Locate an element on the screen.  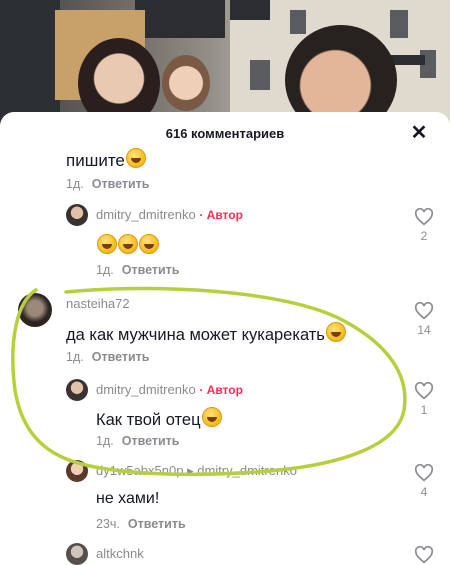
like-button: 4 is located at coordinates (424, 481).